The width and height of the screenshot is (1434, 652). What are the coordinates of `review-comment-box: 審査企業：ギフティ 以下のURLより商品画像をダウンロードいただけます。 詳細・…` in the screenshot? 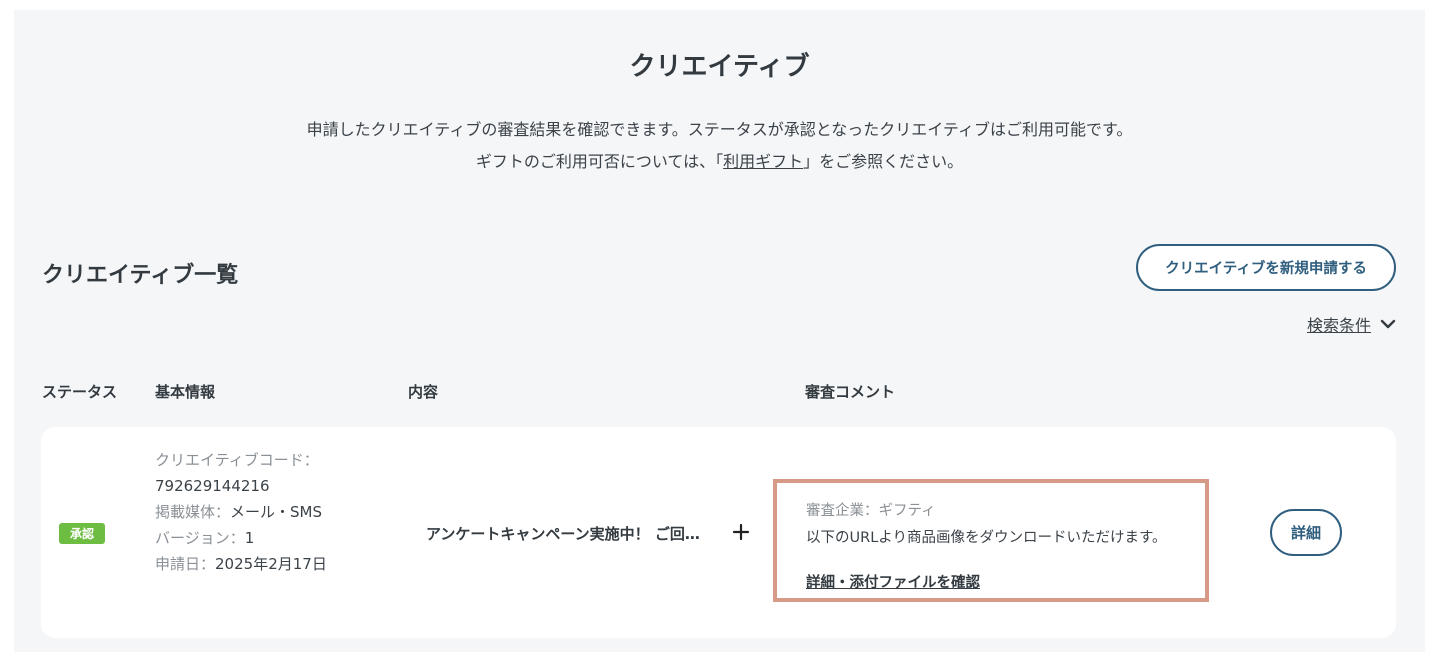 It's located at (991, 540).